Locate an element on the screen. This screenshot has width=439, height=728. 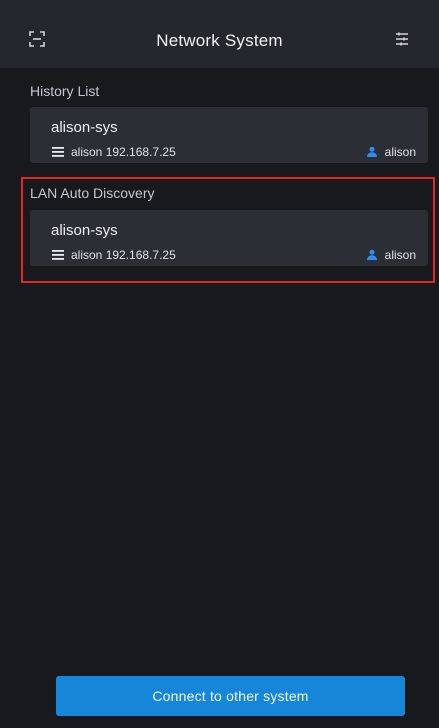
top-bar: Network System is located at coordinates (219, 34).